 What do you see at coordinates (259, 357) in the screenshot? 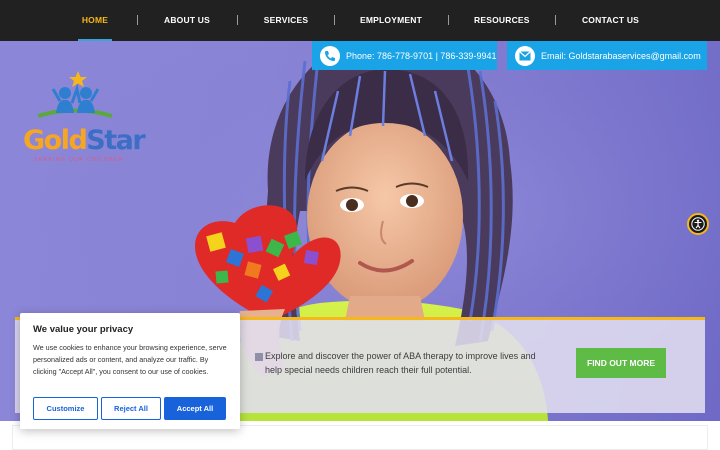
I see `banner-bullet` at bounding box center [259, 357].